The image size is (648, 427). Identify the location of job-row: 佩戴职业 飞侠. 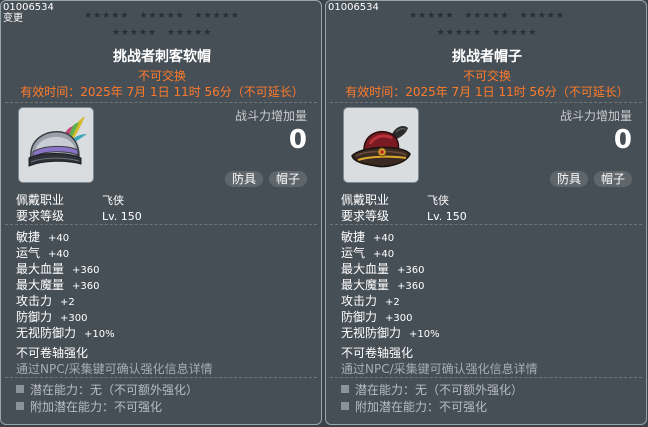
(70, 199).